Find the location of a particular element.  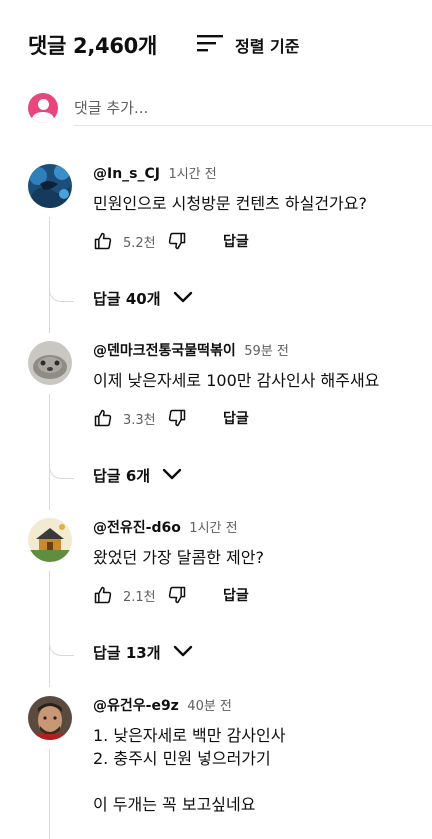

comment-actions: 2.1천 답글 is located at coordinates (254, 595).